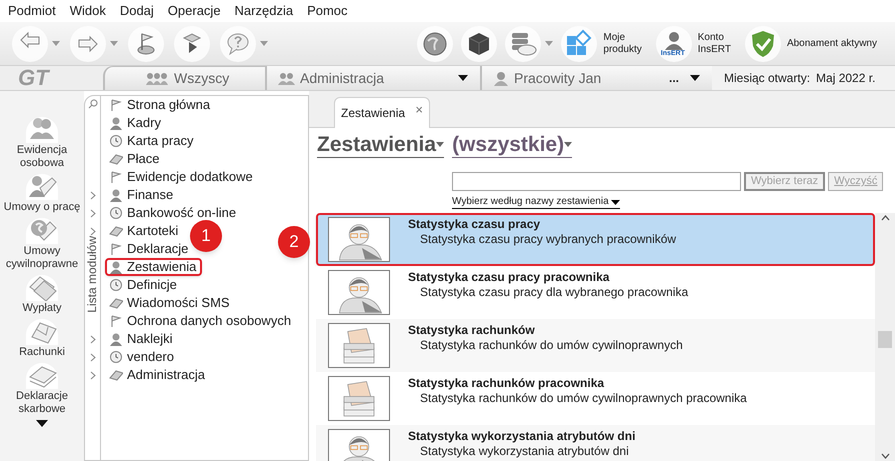  Describe the element at coordinates (170, 303) in the screenshot. I see `module-item: Wiadomości SMS` at that location.